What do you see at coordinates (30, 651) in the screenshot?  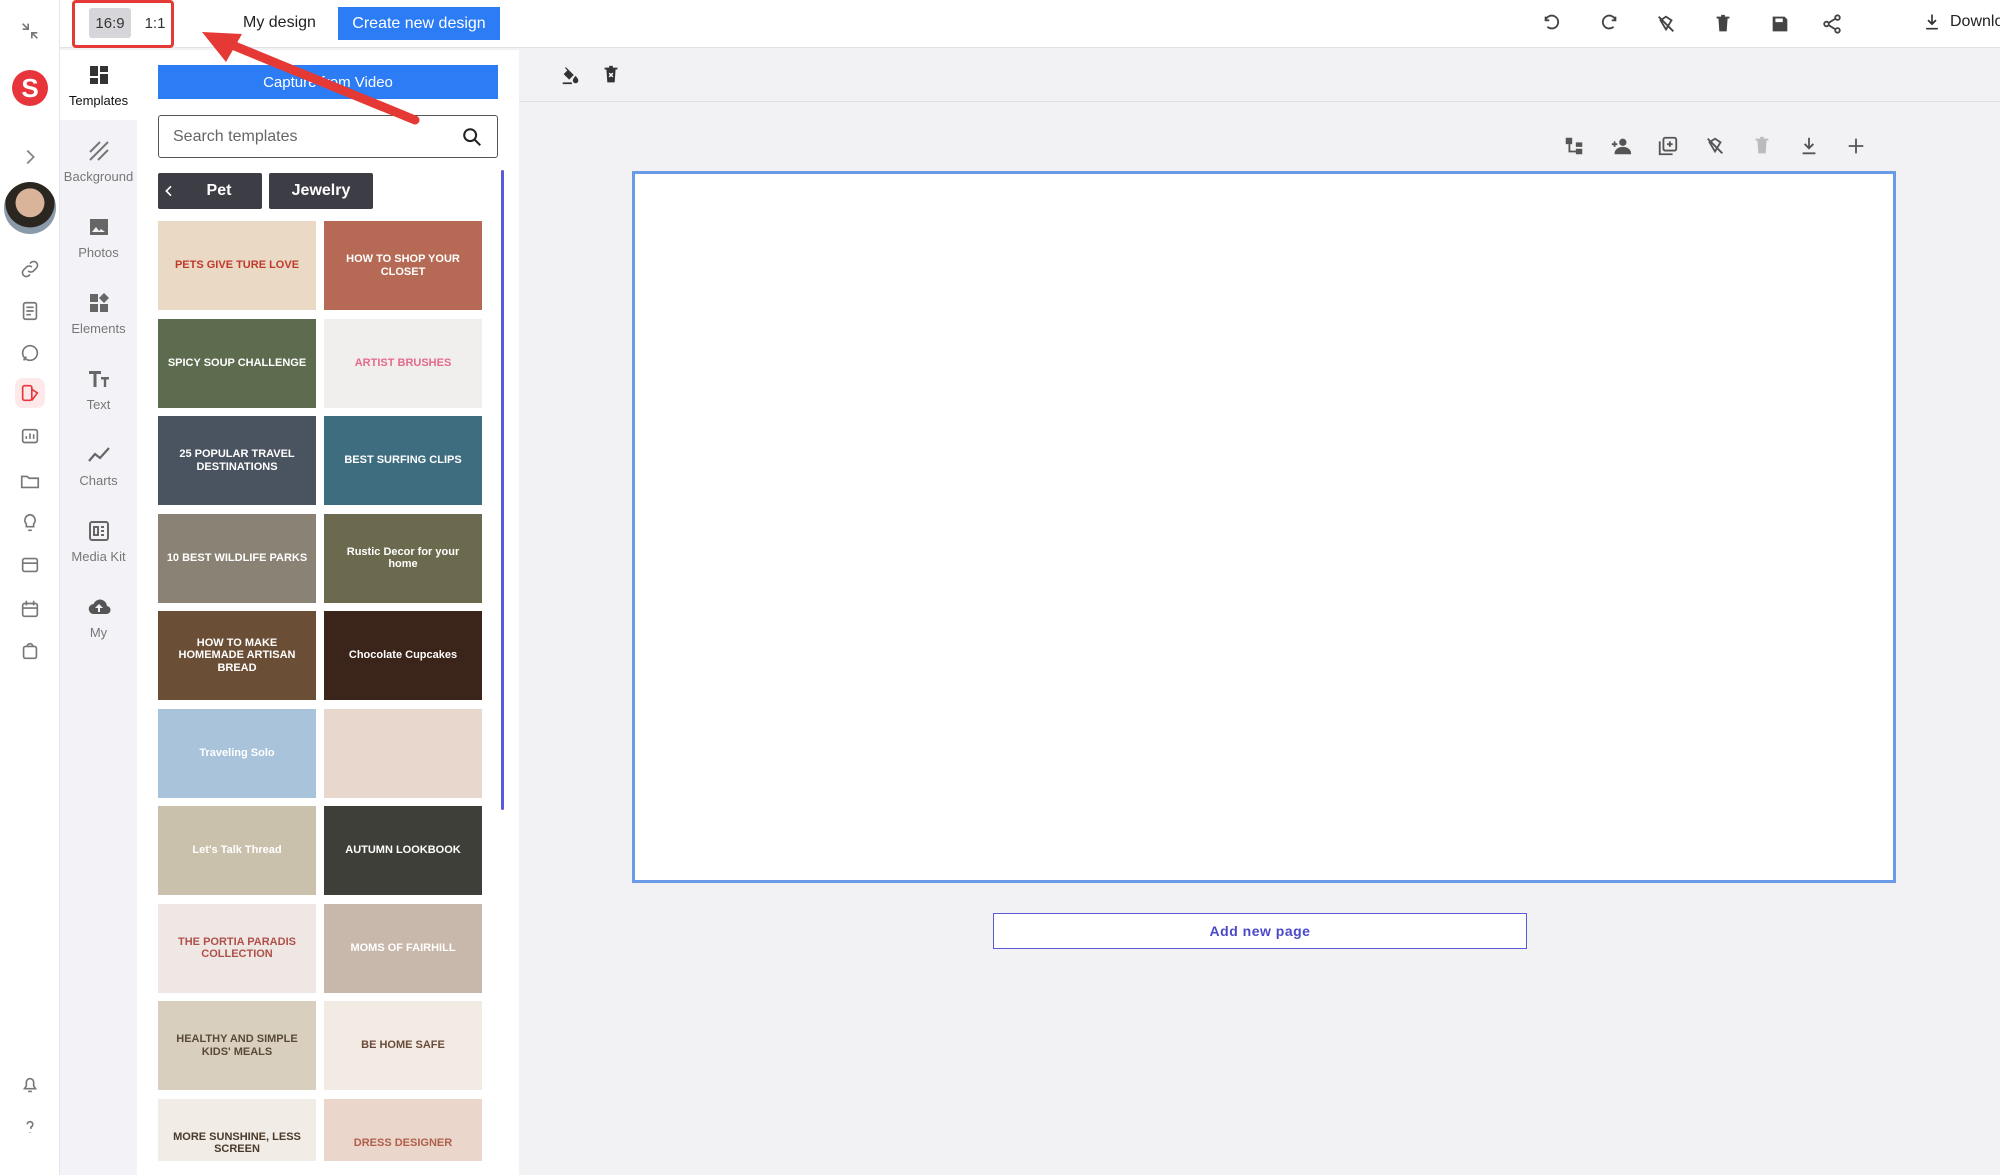 I see `shopping-bag-icon` at bounding box center [30, 651].